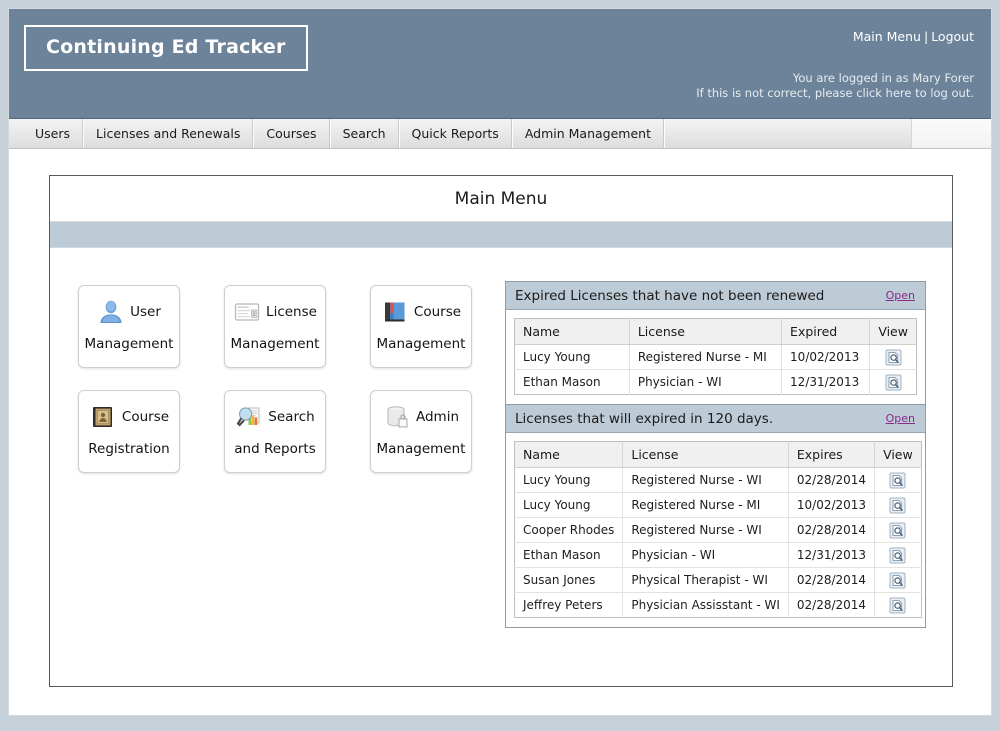 This screenshot has width=1000, height=731. What do you see at coordinates (587, 133) in the screenshot?
I see `nav-item-admin-management: Admin Management` at bounding box center [587, 133].